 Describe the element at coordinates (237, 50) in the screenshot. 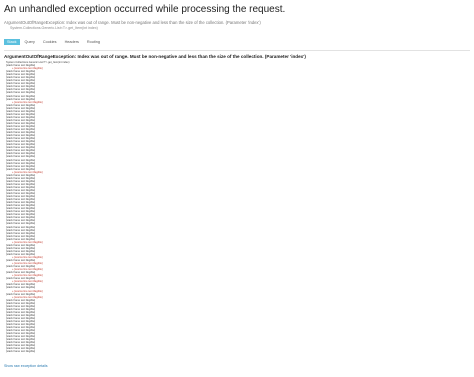

I see `divider` at that location.